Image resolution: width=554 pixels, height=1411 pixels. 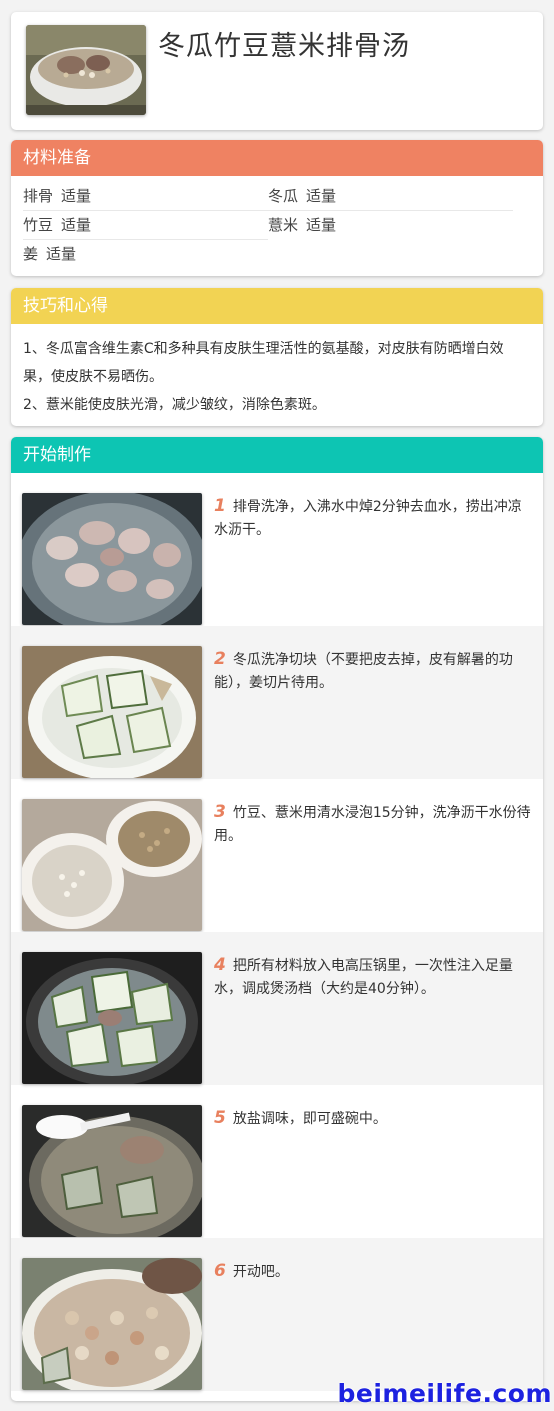 I want to click on ingredient-item: 冬瓜 适量, so click(x=390, y=196).